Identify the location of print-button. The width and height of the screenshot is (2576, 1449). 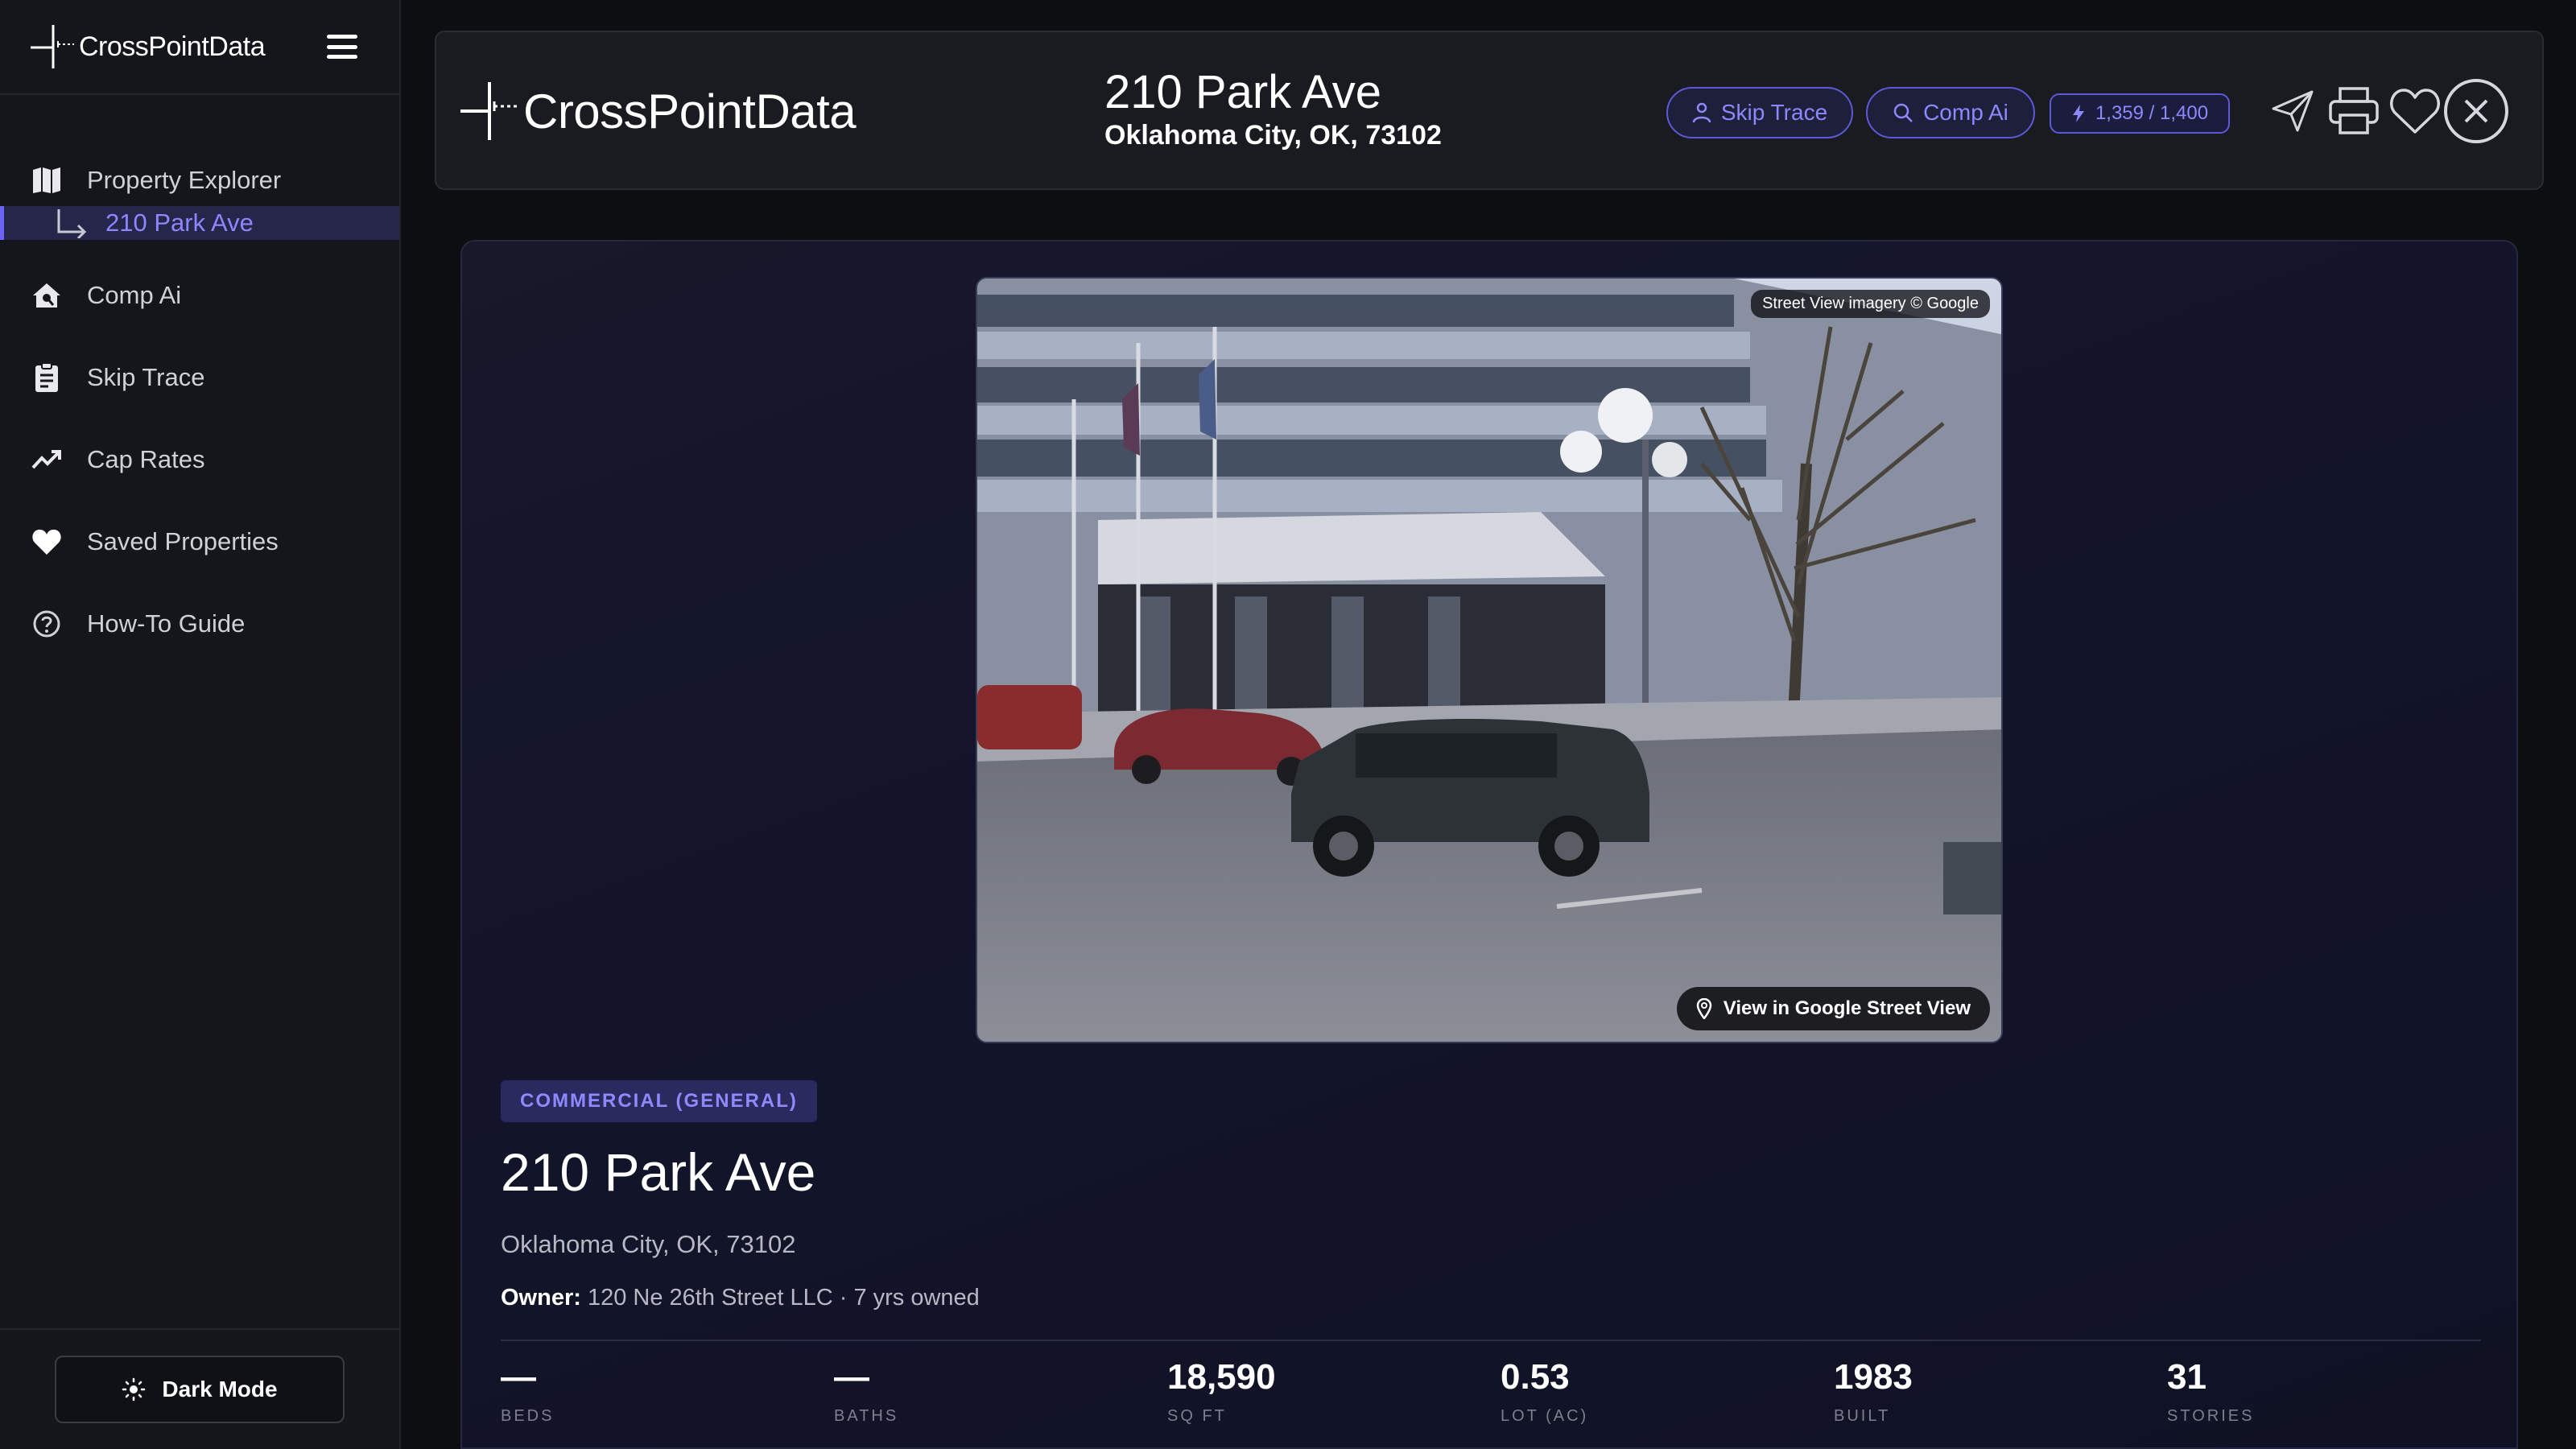
(2354, 111).